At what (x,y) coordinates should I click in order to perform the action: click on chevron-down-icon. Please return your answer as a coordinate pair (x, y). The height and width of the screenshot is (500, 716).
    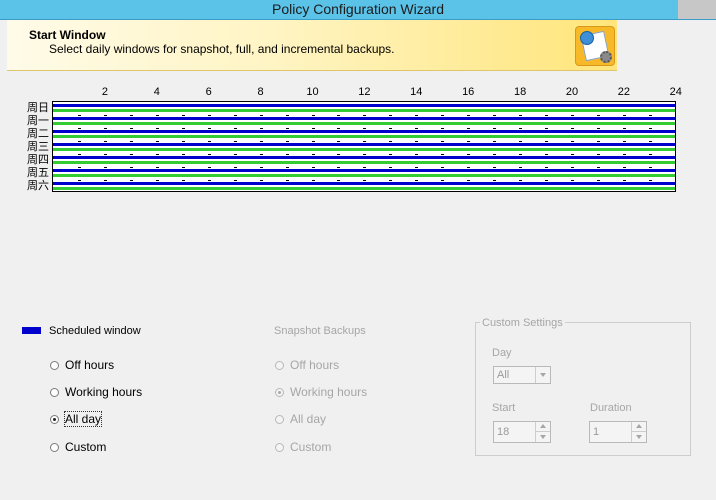
    Looking at the image, I should click on (639, 437).